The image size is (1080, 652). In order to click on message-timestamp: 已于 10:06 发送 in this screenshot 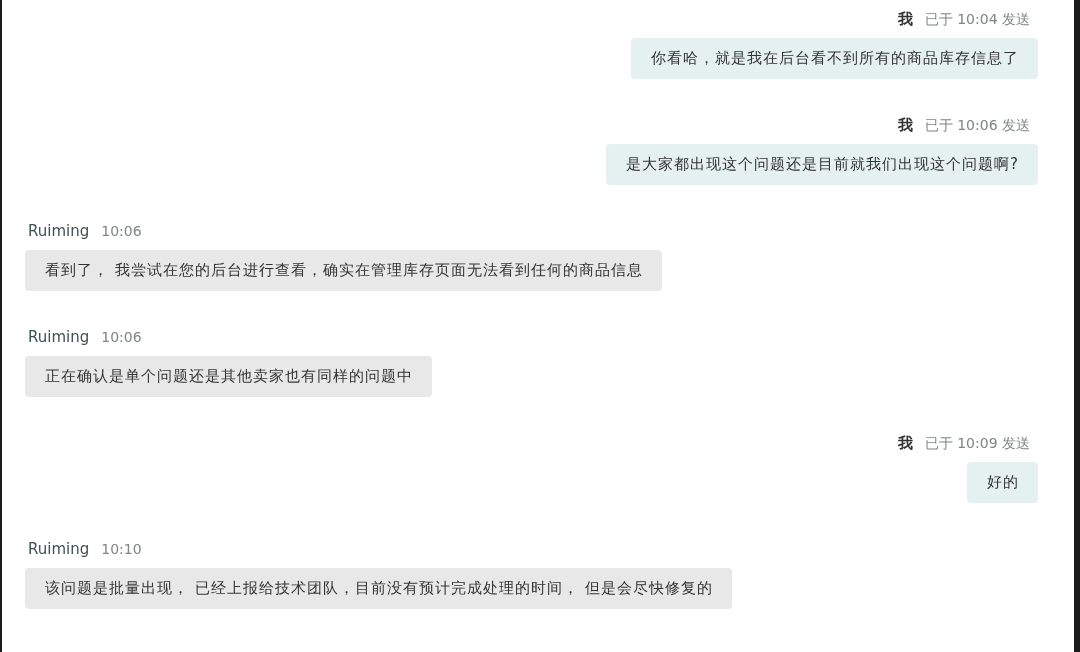, I will do `click(977, 125)`.